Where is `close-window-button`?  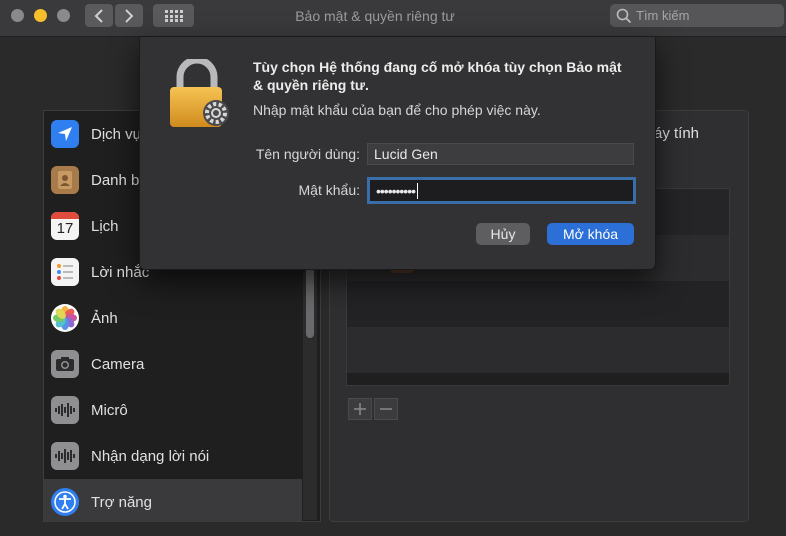 close-window-button is located at coordinates (17, 15).